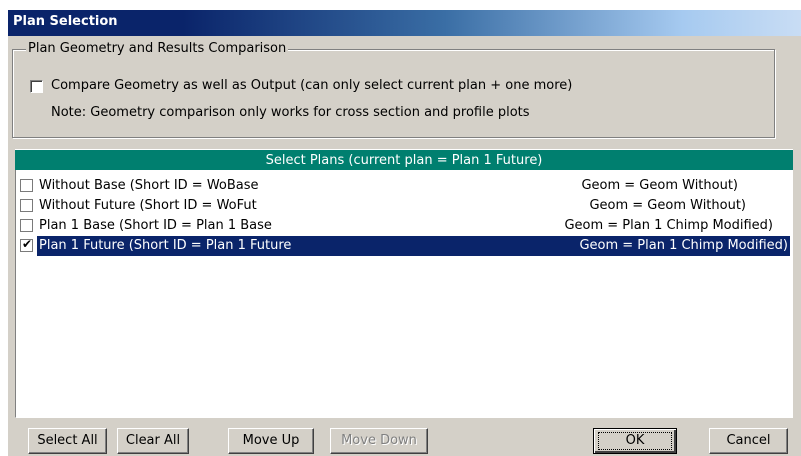 Image resolution: width=801 pixels, height=456 pixels. Describe the element at coordinates (155, 225) in the screenshot. I see `plan-name: Plan 1 Base (Short ID = Plan 1 Base` at that location.